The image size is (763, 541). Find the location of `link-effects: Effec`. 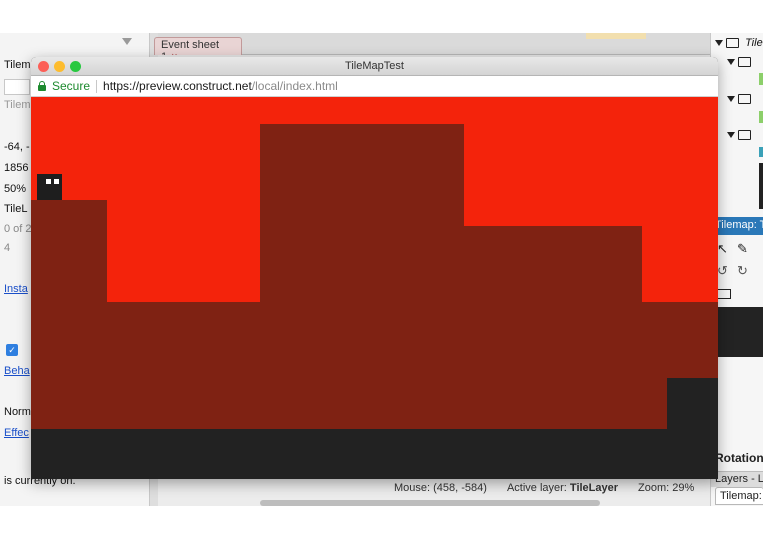

link-effects: Effec is located at coordinates (16, 433).